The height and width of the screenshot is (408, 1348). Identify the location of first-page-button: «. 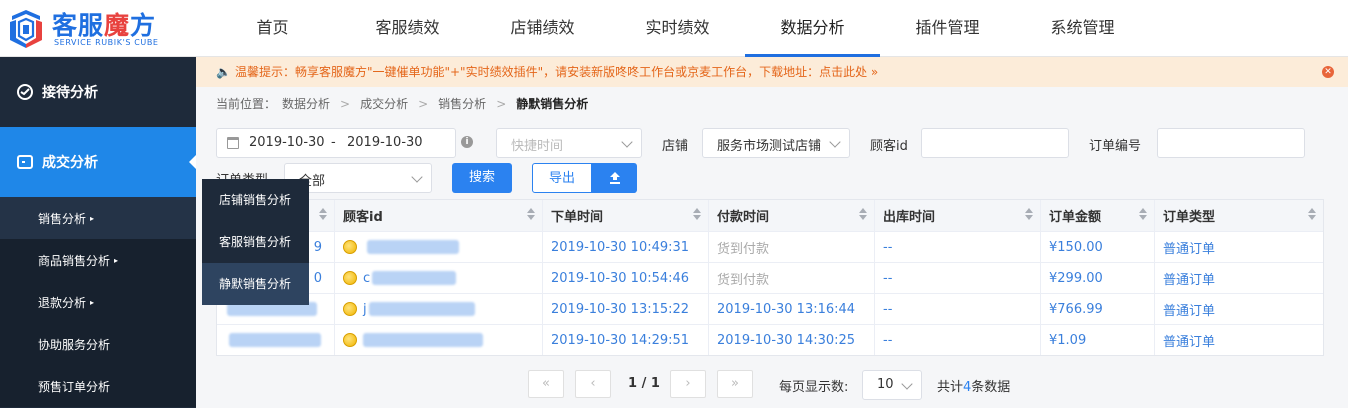
(546, 384).